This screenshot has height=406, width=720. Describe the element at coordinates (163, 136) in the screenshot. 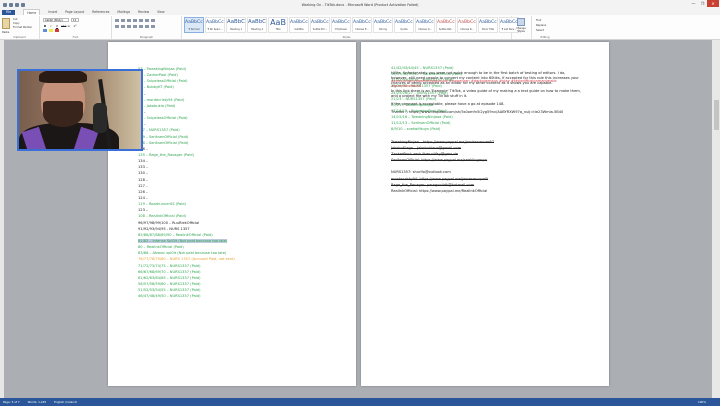

I see `document-line-text: 139 – SeriksenOfficial (Paid)` at that location.